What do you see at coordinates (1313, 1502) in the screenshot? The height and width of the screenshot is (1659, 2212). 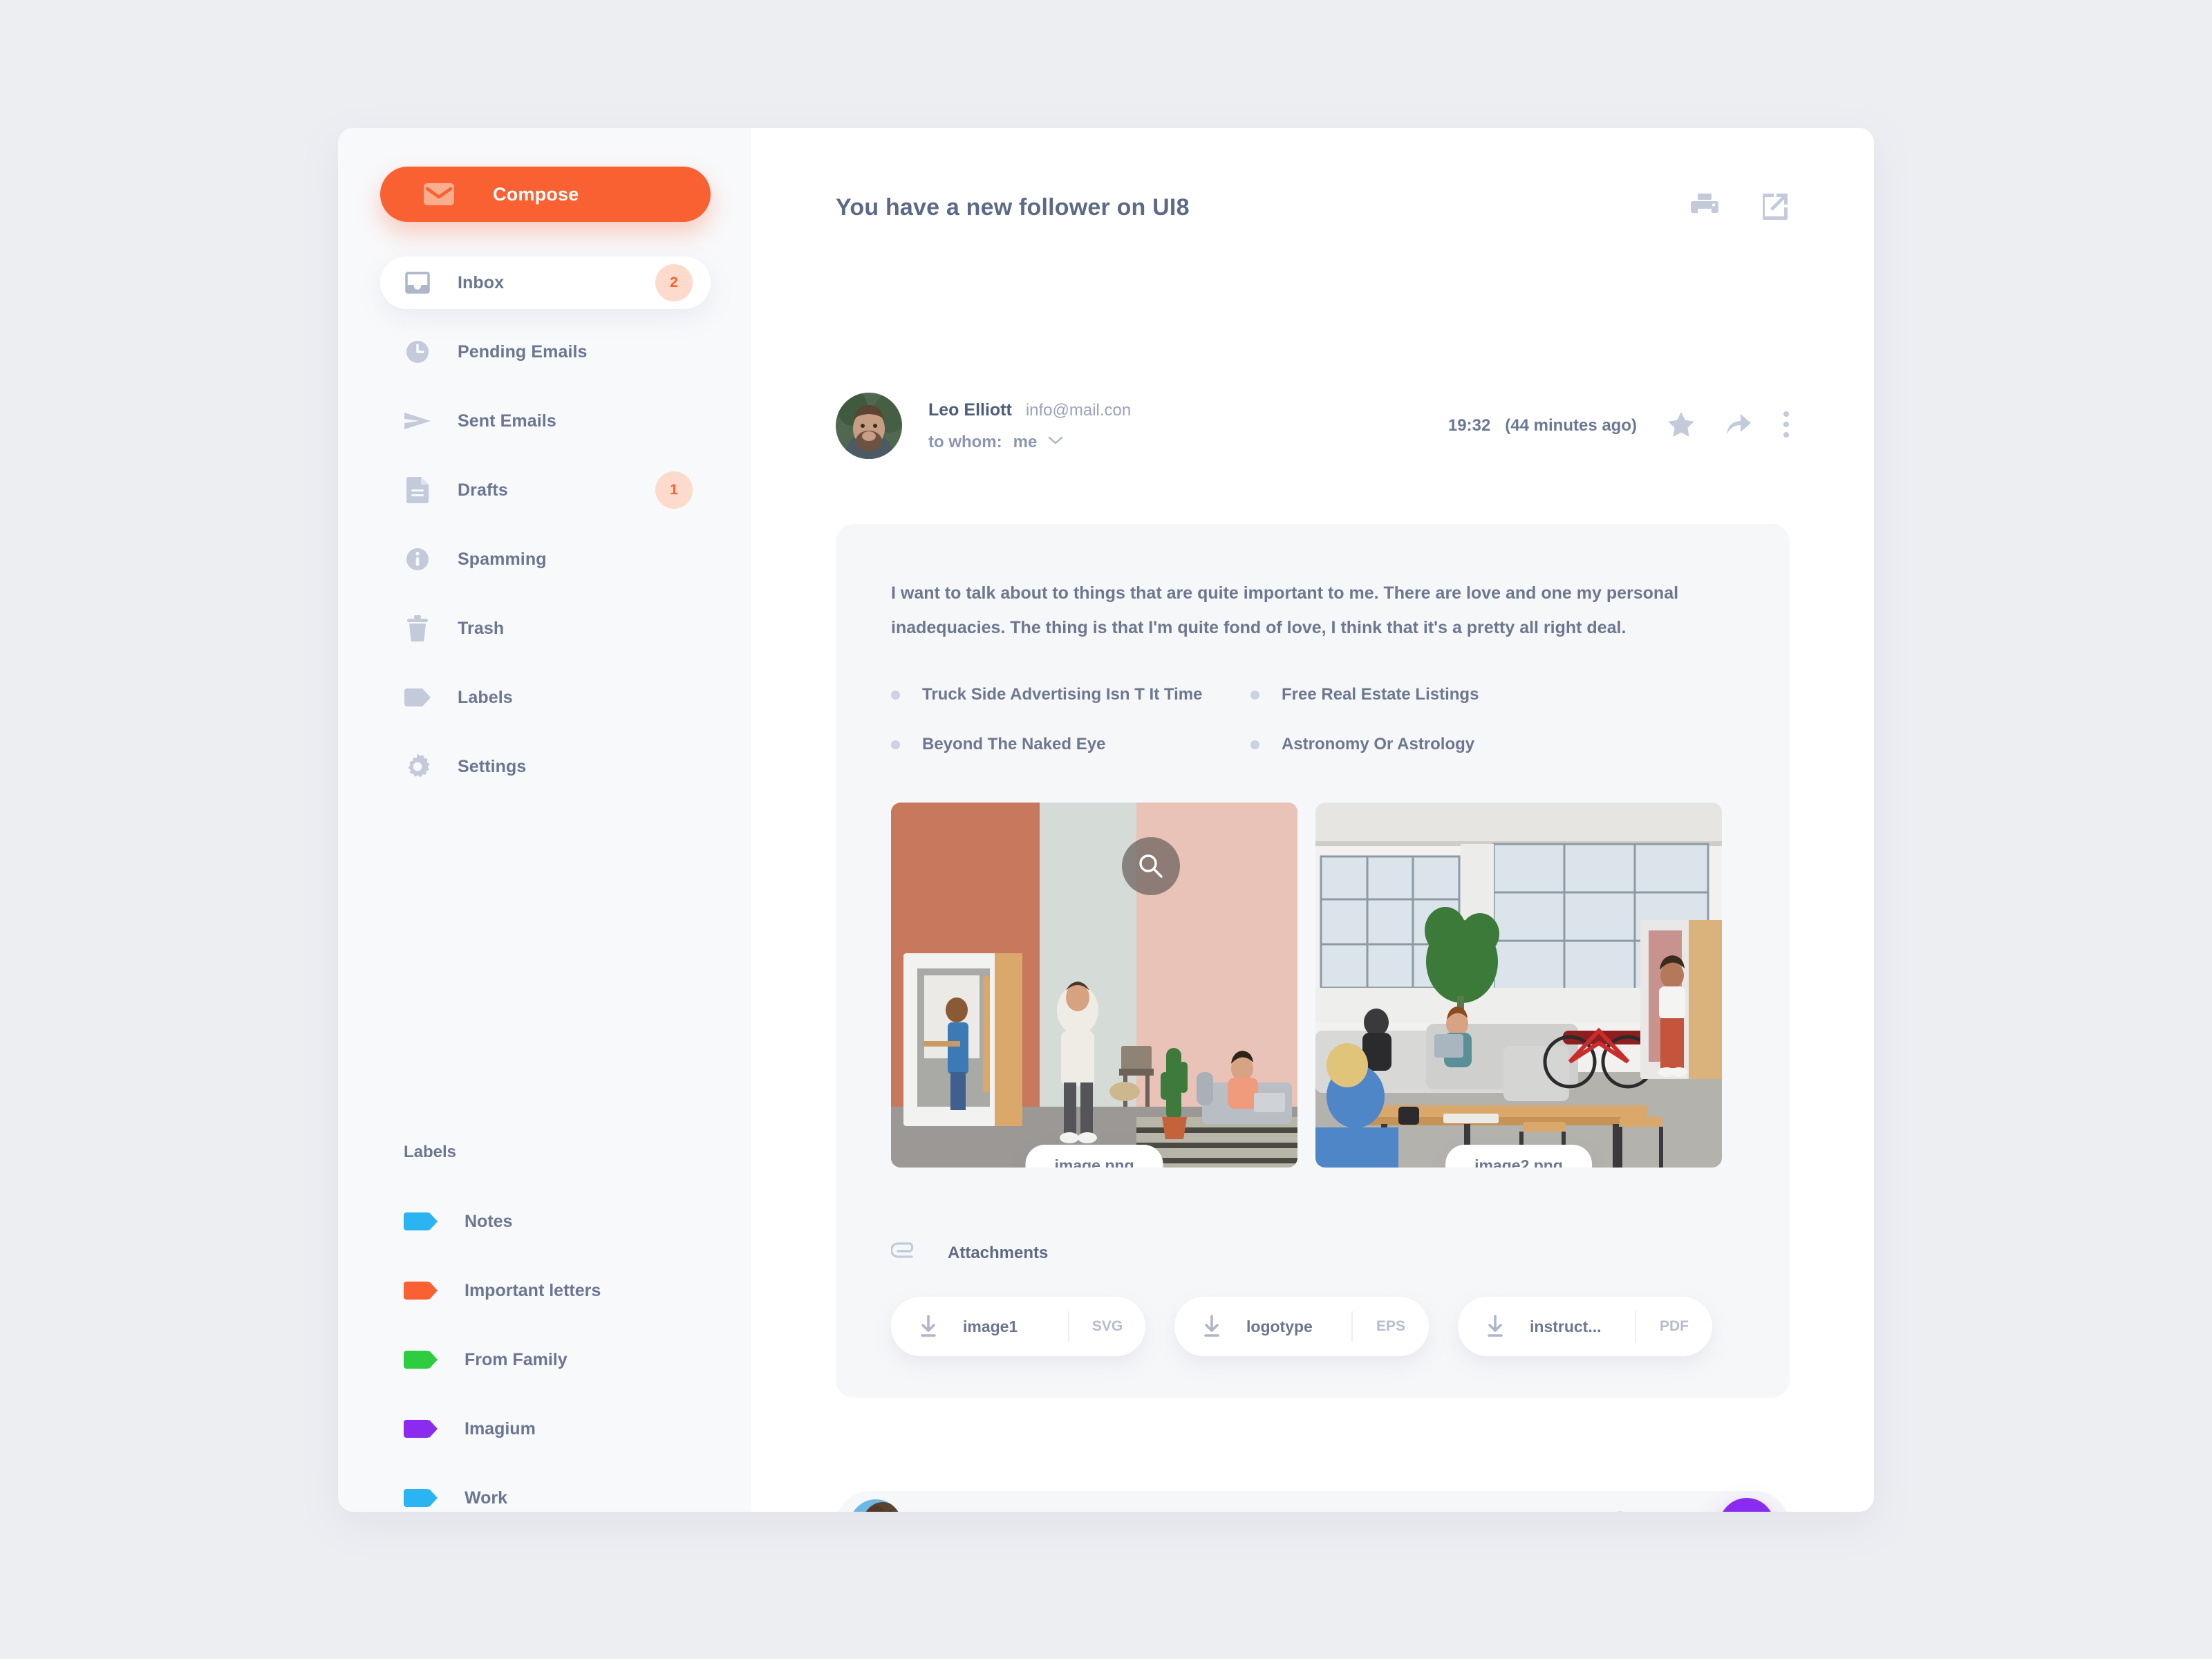 I see `reply-bar: Replay Mail` at bounding box center [1313, 1502].